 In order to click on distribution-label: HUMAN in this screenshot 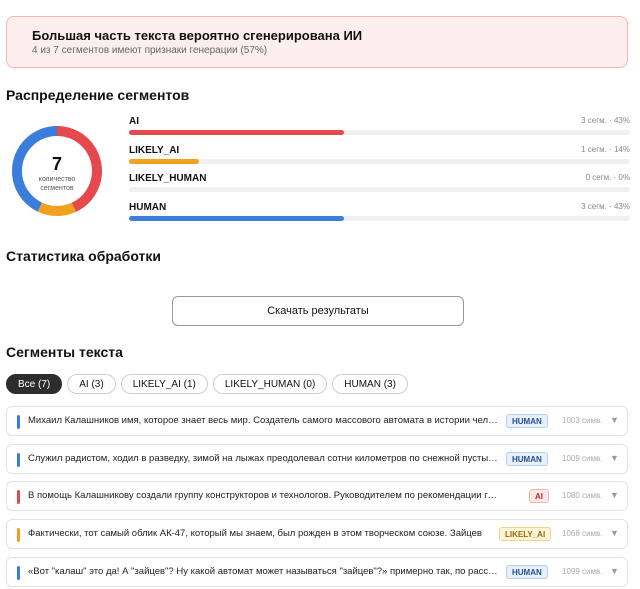, I will do `click(148, 207)`.